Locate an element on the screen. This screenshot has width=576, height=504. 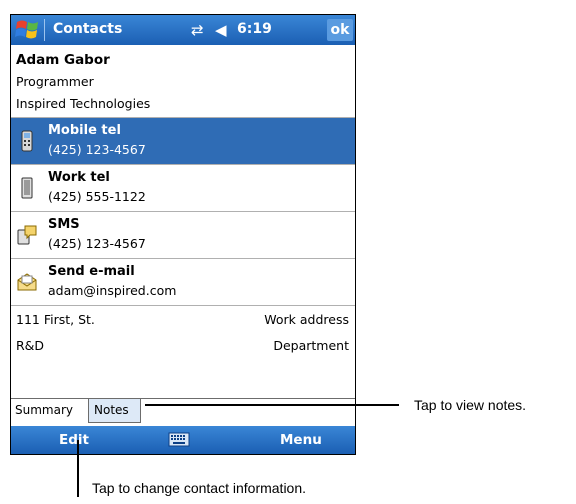
tab-summary: Summary is located at coordinates (44, 410).